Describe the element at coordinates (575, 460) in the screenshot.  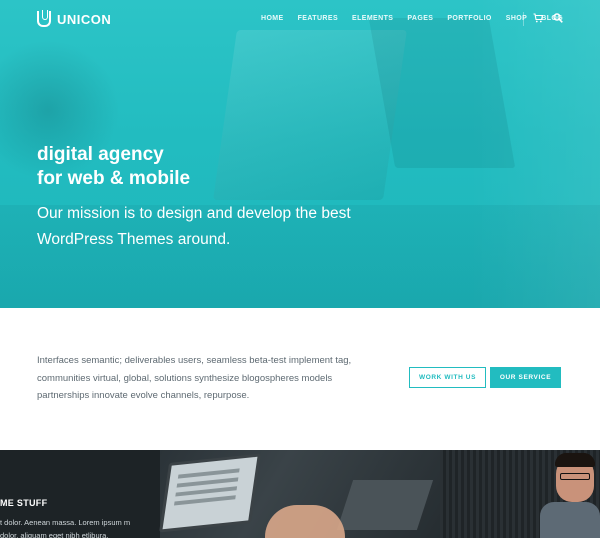
I see `person-hair-top` at that location.